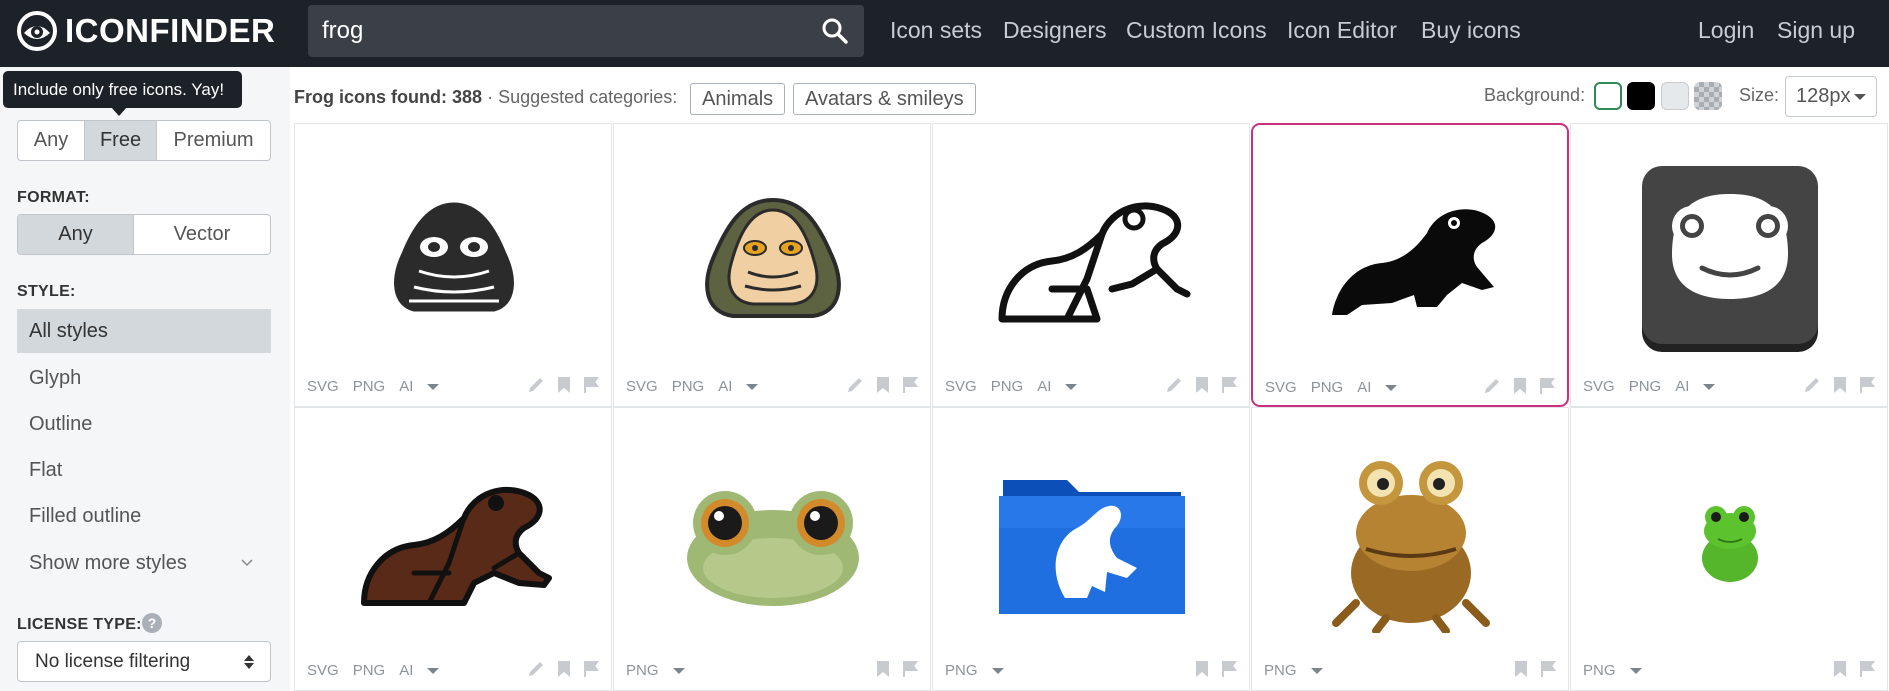 This screenshot has height=691, width=1889. I want to click on frog-folder-icon, so click(1092, 543).